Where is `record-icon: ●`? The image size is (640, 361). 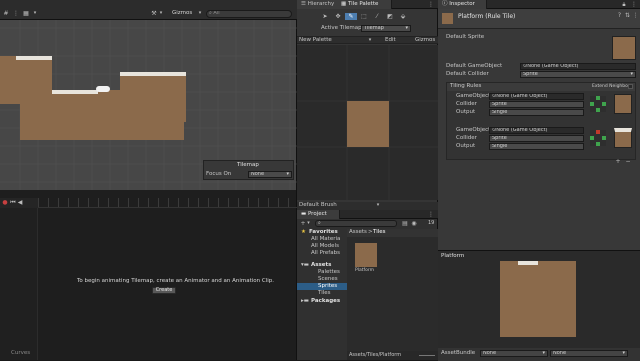 record-icon: ● is located at coordinates (5, 202).